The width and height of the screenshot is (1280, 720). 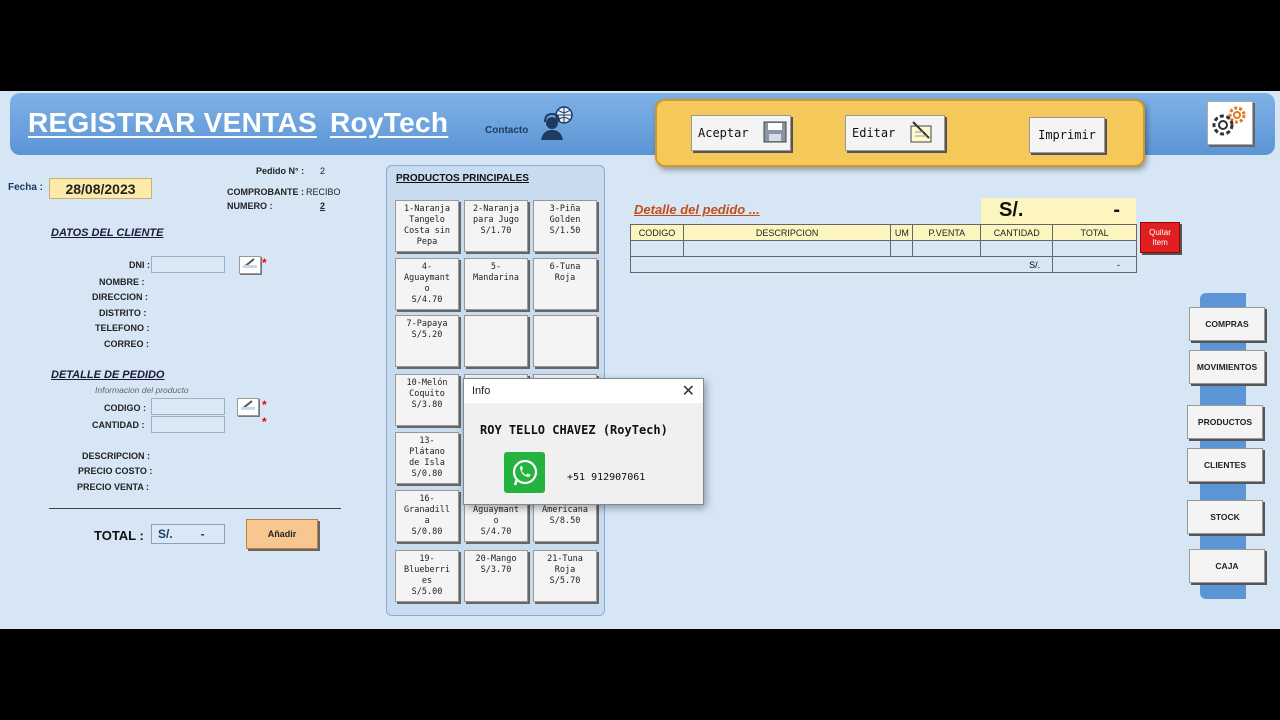 I want to click on total-amount: -, so click(x=202, y=534).